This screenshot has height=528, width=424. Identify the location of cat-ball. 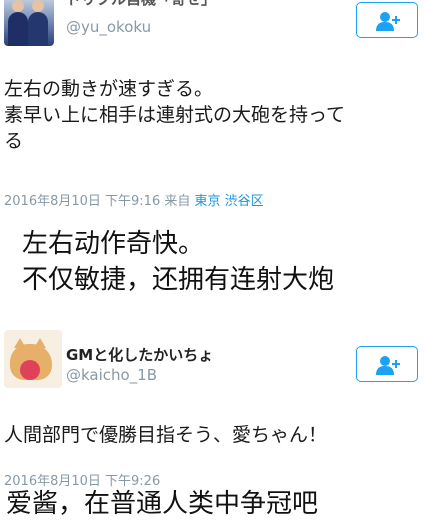
(30, 370).